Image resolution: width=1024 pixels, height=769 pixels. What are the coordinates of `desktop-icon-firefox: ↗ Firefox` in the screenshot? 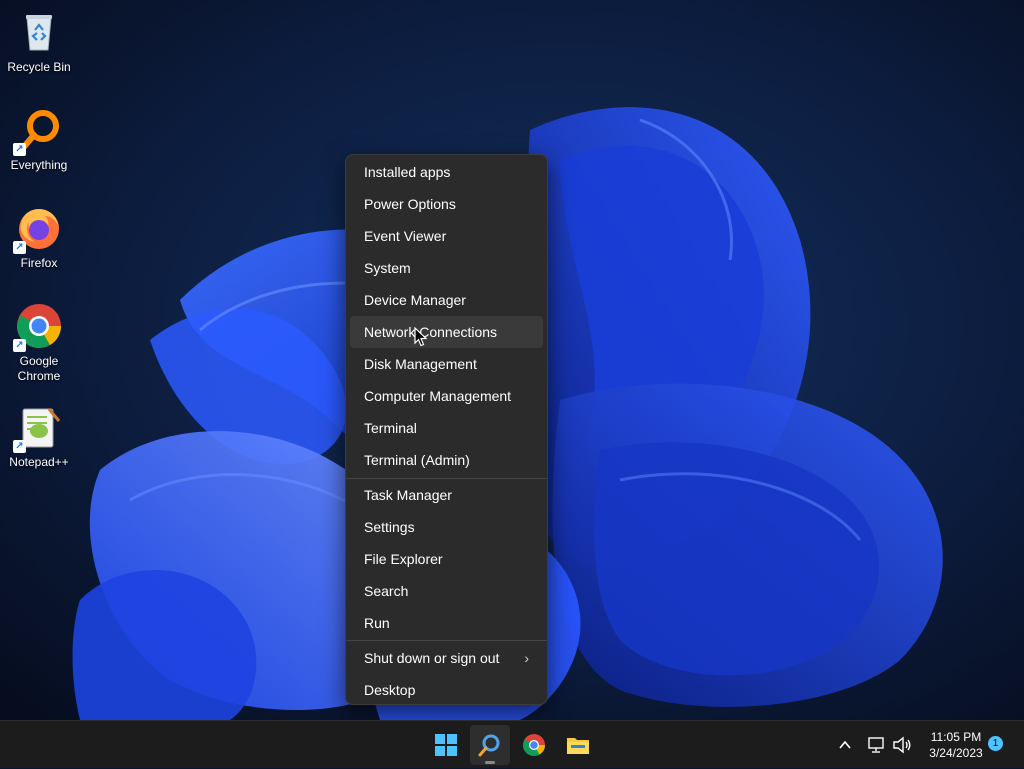 It's located at (39, 237).